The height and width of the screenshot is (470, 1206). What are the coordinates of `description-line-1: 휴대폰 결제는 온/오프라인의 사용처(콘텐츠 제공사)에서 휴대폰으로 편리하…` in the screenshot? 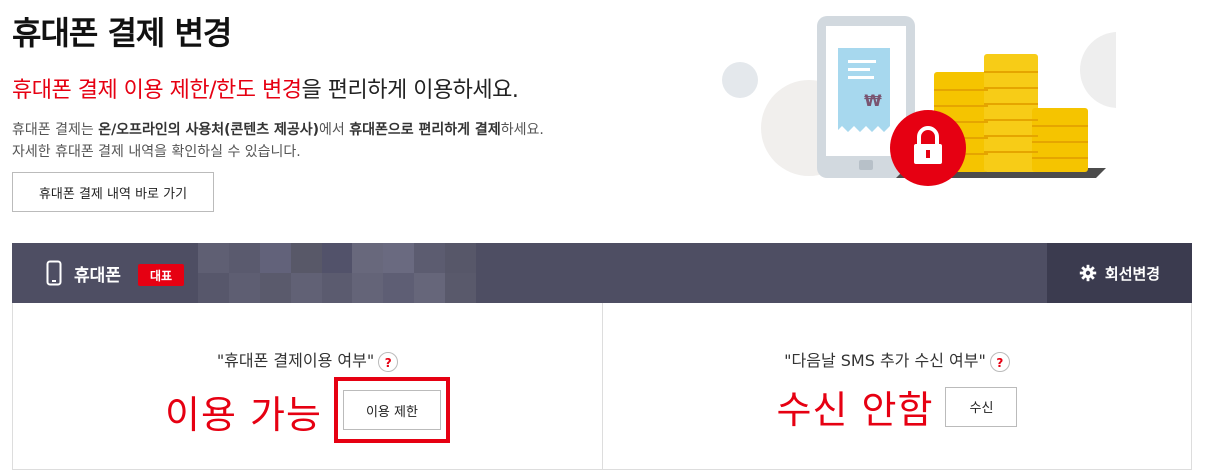 It's located at (278, 130).